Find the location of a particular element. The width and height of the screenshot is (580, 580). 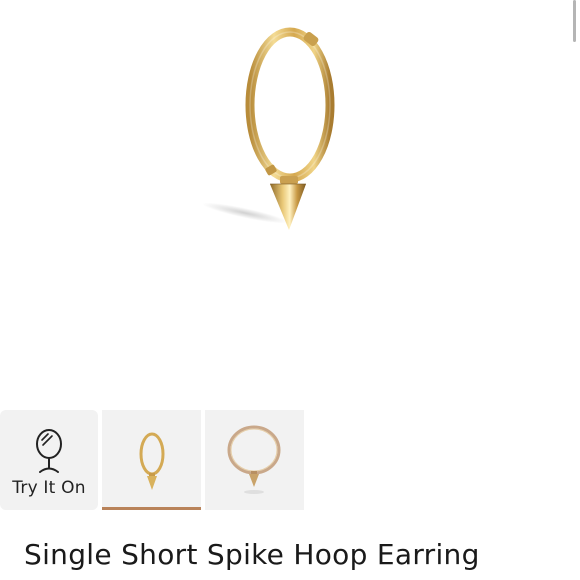

mirror-icon is located at coordinates (49, 451).